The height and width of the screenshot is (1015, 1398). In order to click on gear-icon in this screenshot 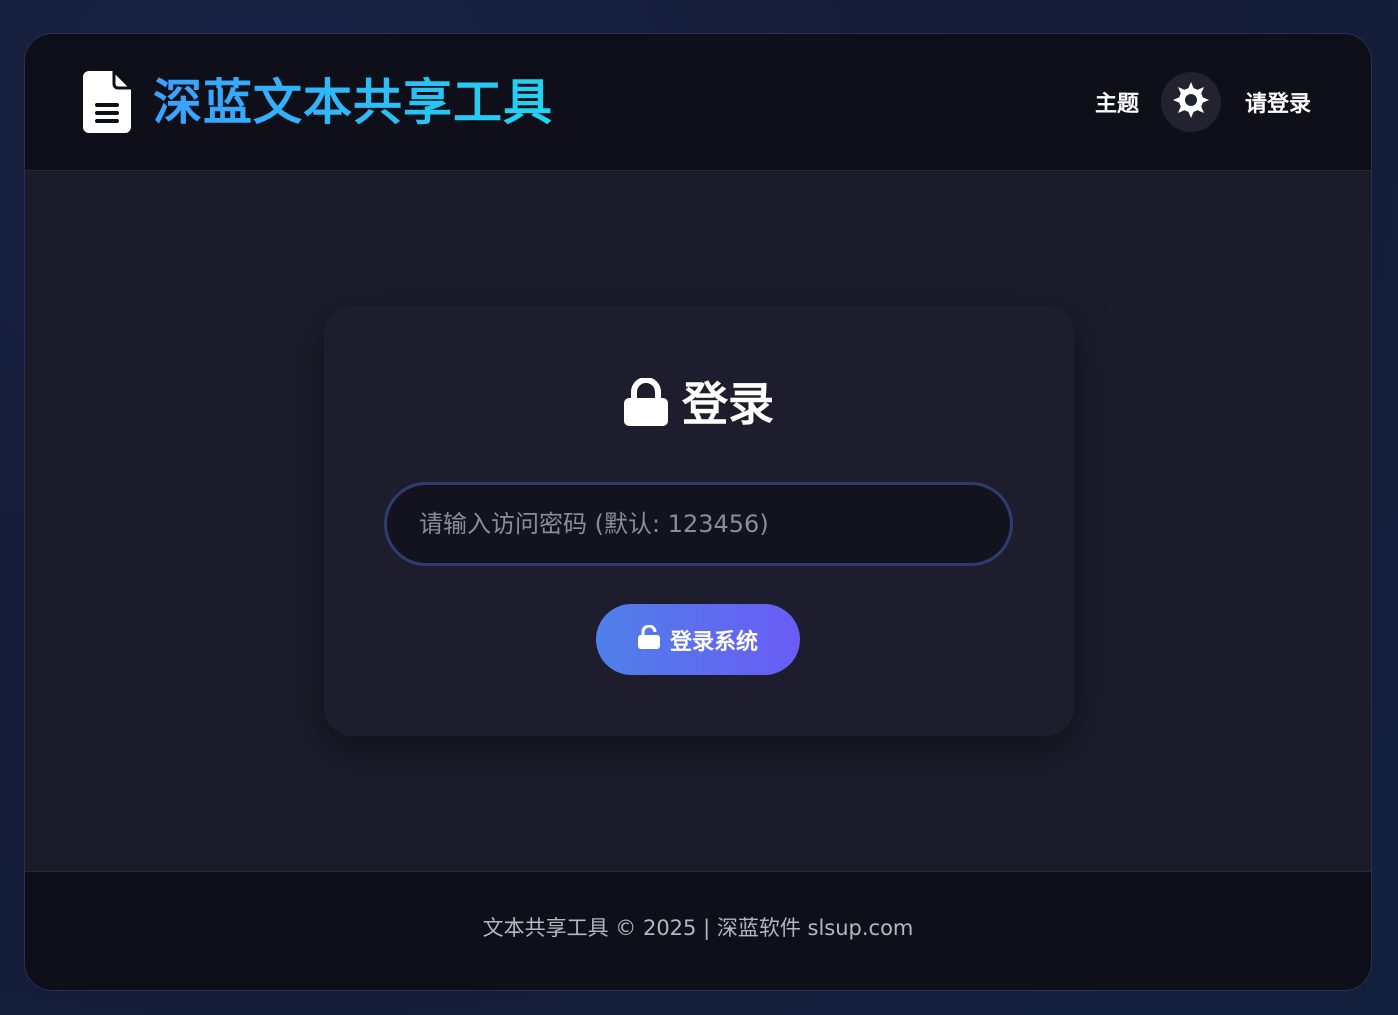, I will do `click(1191, 102)`.